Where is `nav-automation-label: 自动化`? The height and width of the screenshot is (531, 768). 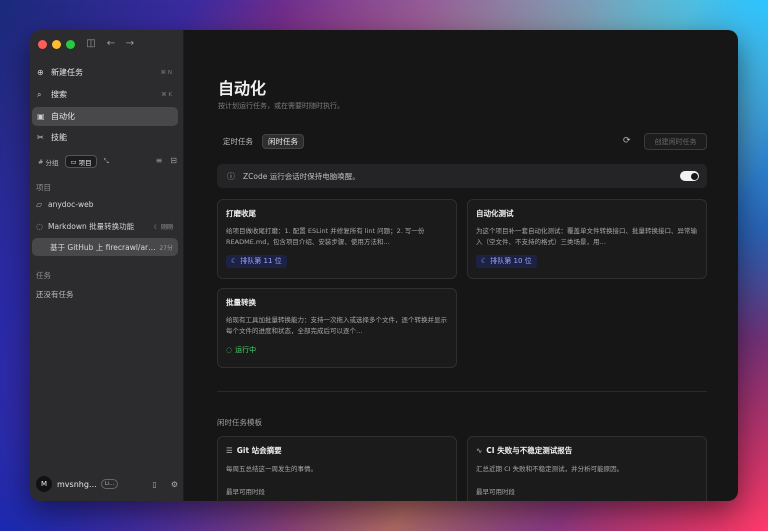
nav-automation-label: 自动化 is located at coordinates (63, 116).